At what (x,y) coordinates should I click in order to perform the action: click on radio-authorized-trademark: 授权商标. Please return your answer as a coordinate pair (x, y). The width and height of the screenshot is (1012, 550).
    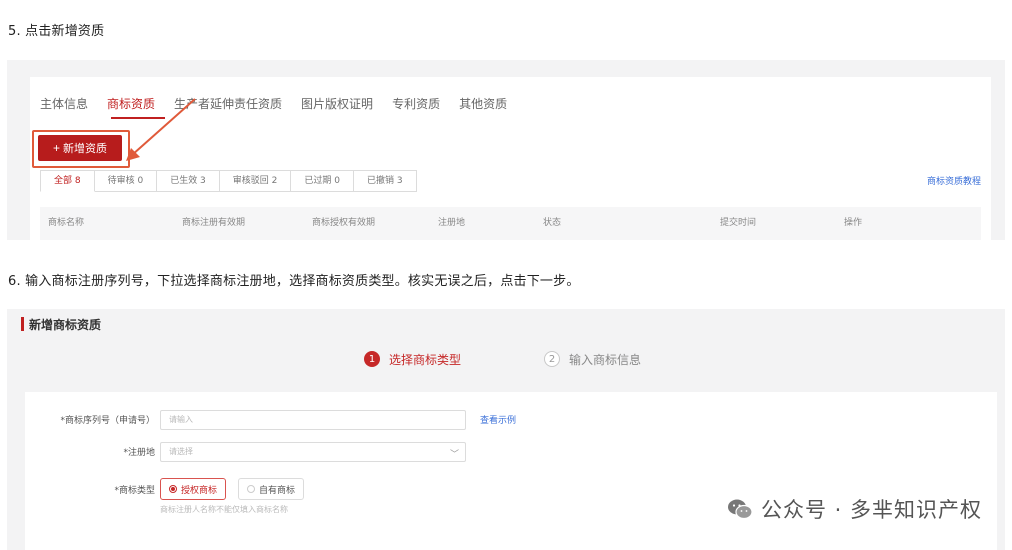
    Looking at the image, I should click on (193, 489).